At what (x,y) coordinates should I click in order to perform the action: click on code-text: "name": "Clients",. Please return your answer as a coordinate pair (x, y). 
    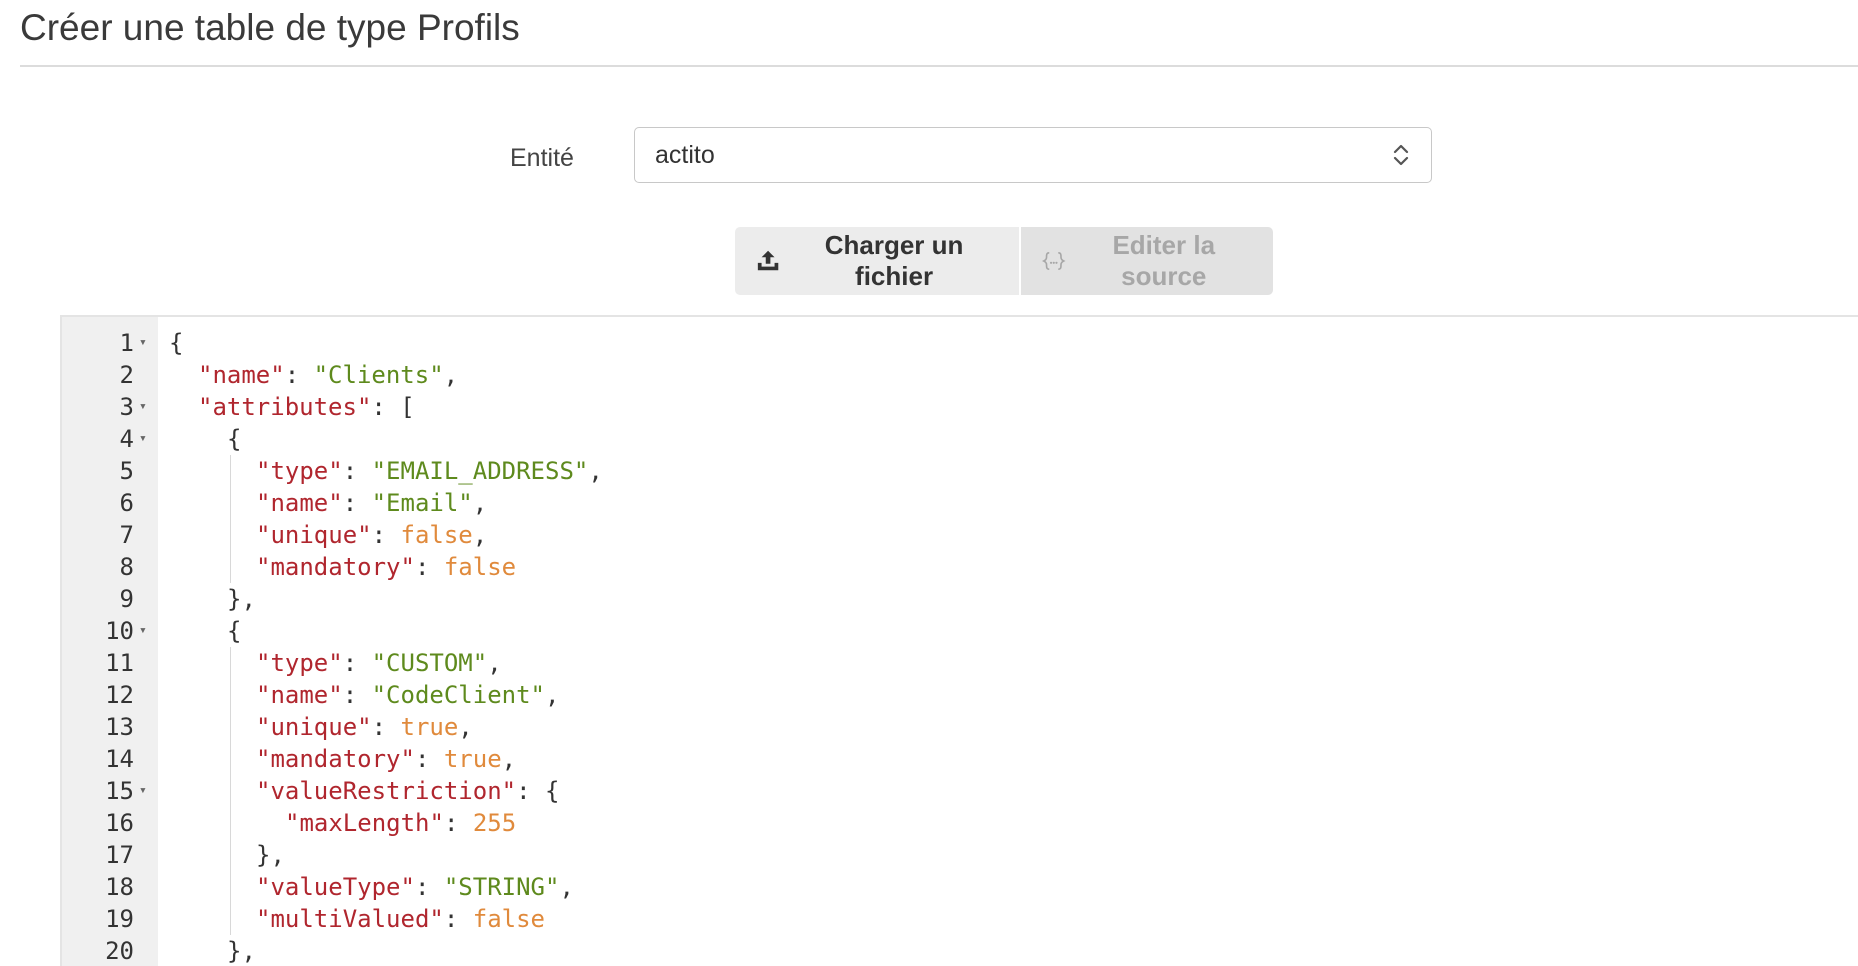
    Looking at the image, I should click on (328, 375).